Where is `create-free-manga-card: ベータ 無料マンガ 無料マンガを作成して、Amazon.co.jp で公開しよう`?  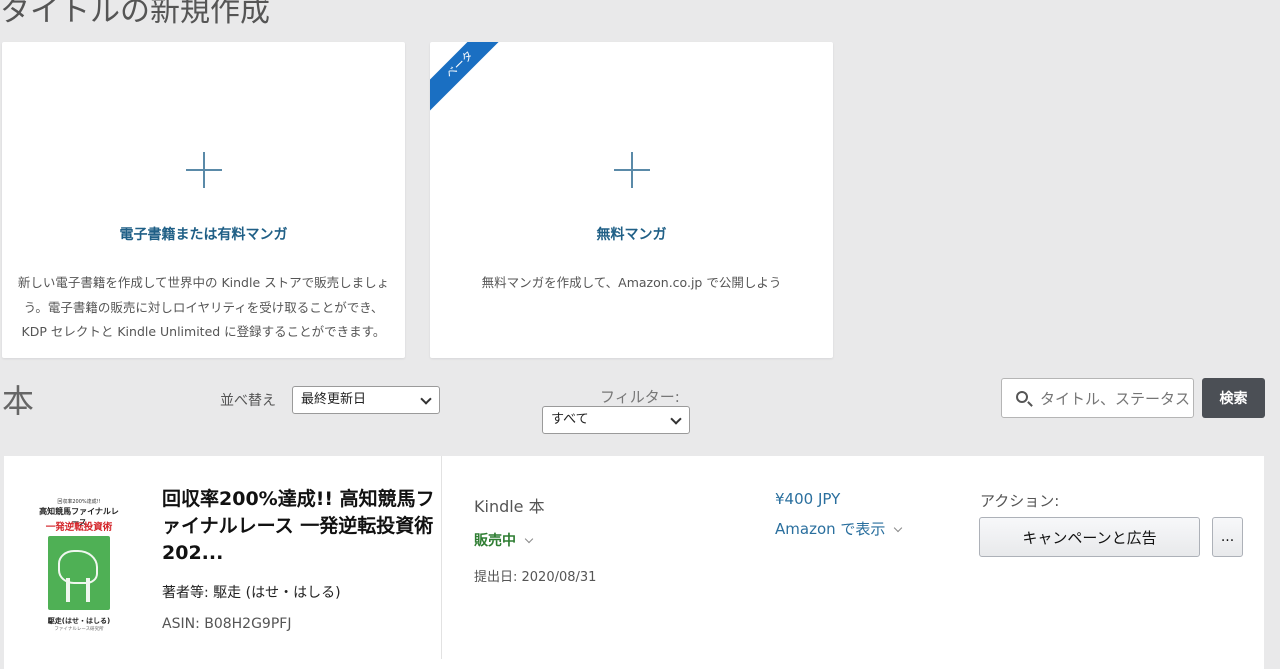 create-free-manga-card: ベータ 無料マンガ 無料マンガを作成して、Amazon.co.jp で公開しよう is located at coordinates (631, 200).